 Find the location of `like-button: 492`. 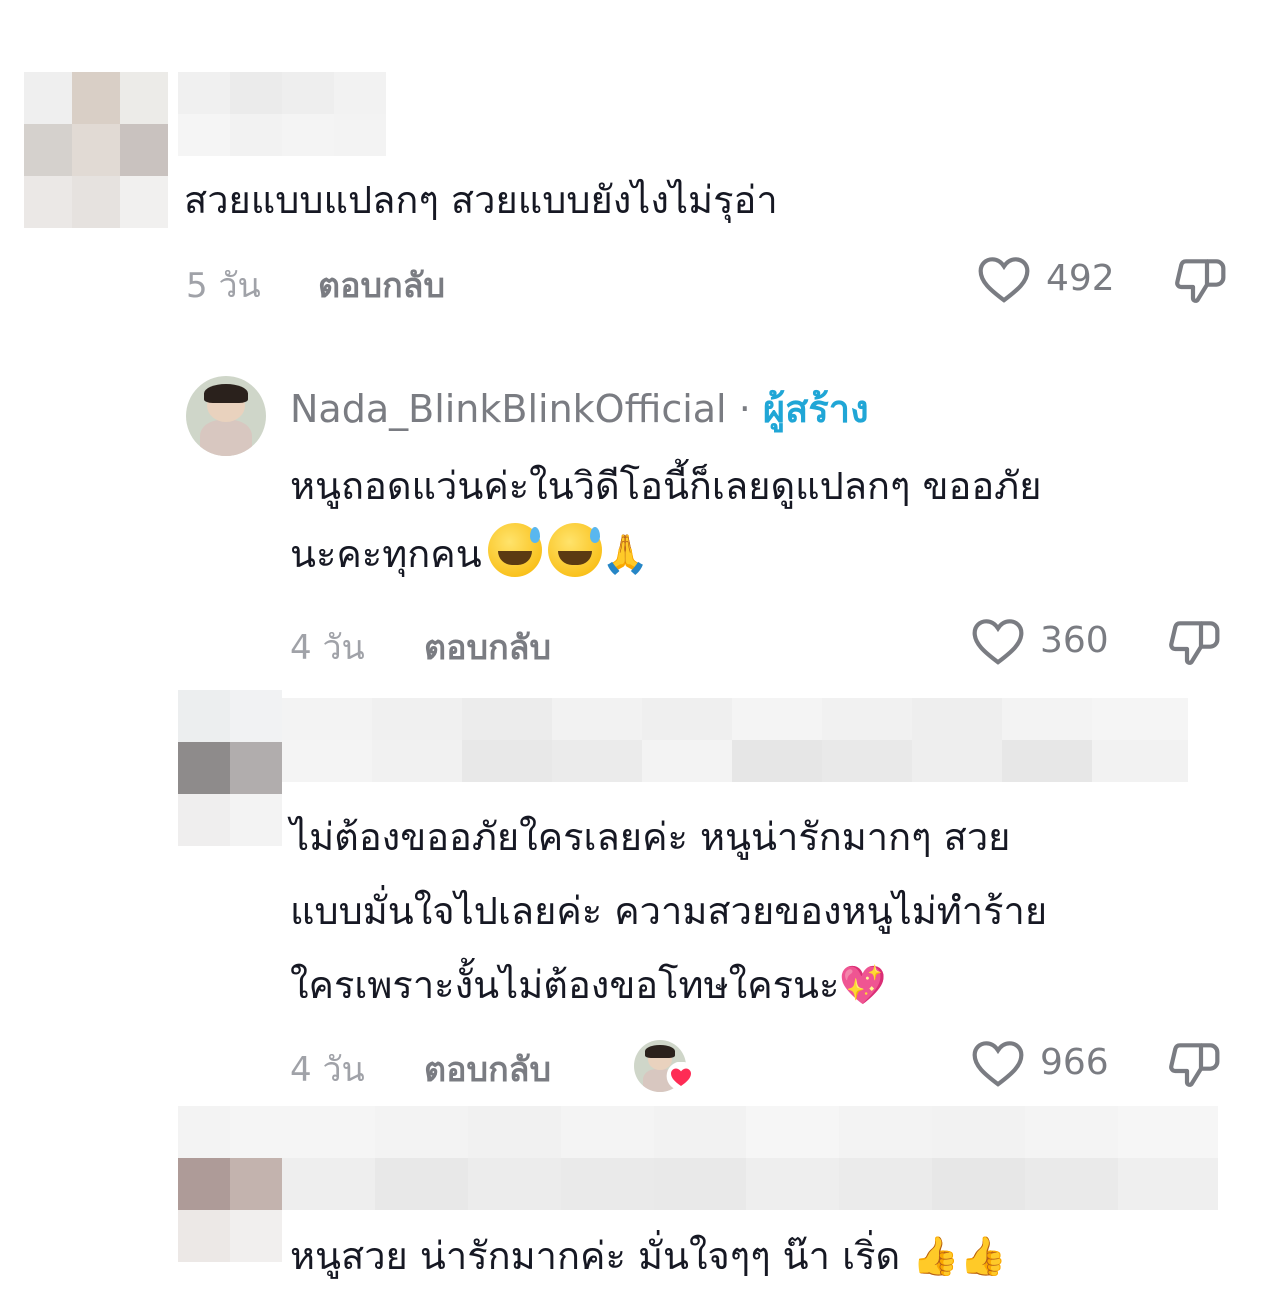

like-button: 492 is located at coordinates (1045, 278).